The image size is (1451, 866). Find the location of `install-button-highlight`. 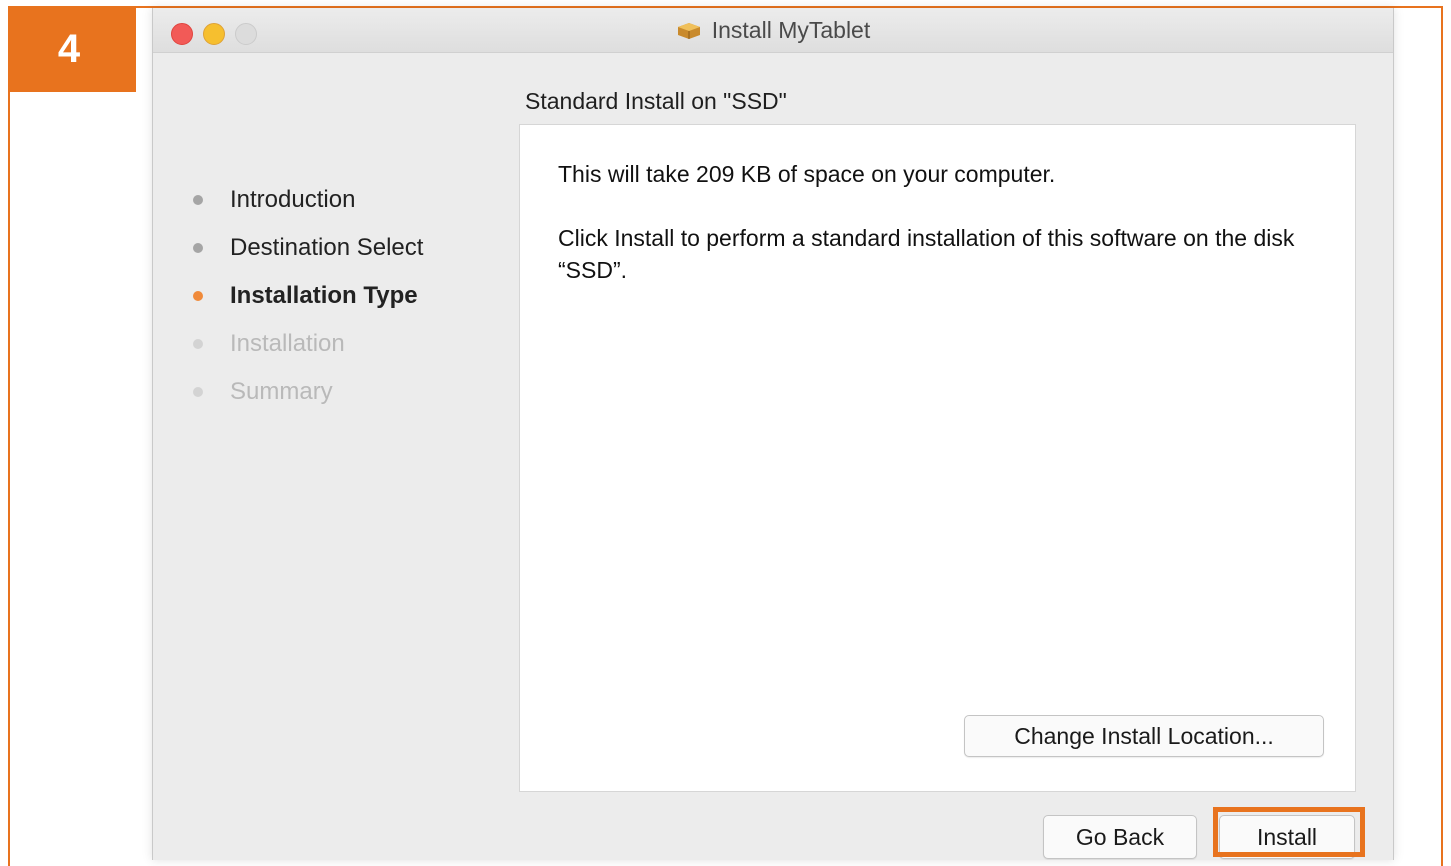

install-button-highlight is located at coordinates (1289, 832).